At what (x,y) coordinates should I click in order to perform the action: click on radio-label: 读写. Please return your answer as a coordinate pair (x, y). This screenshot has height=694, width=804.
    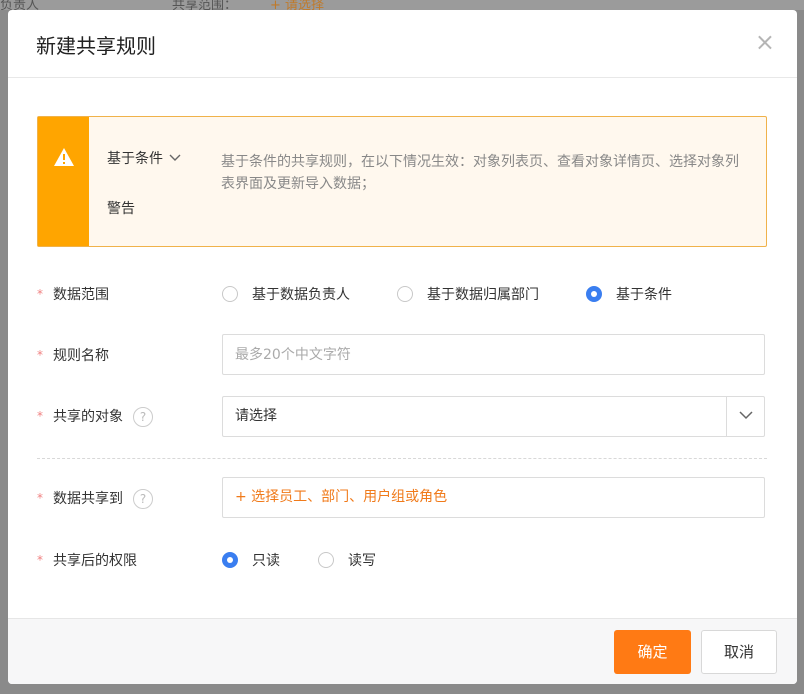
    Looking at the image, I should click on (362, 561).